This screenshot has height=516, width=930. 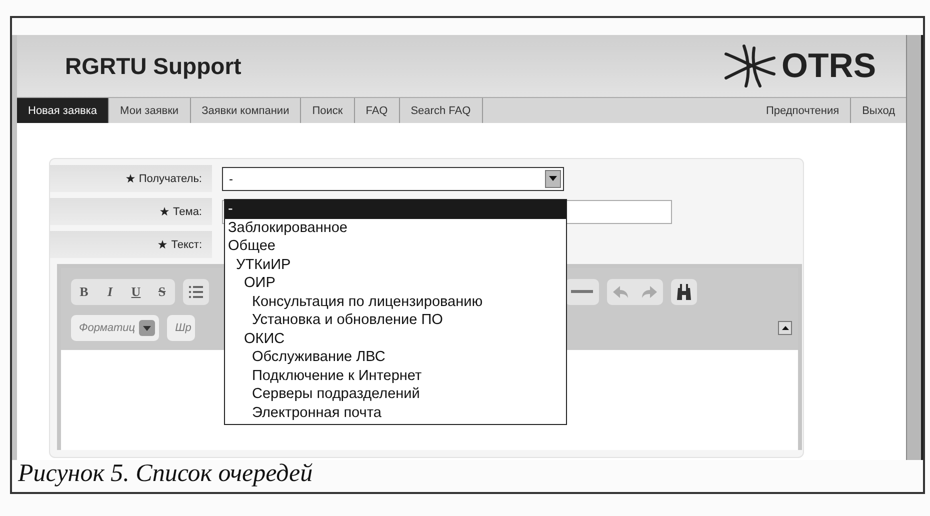 I want to click on site-title: RGRTU Support, so click(x=153, y=66).